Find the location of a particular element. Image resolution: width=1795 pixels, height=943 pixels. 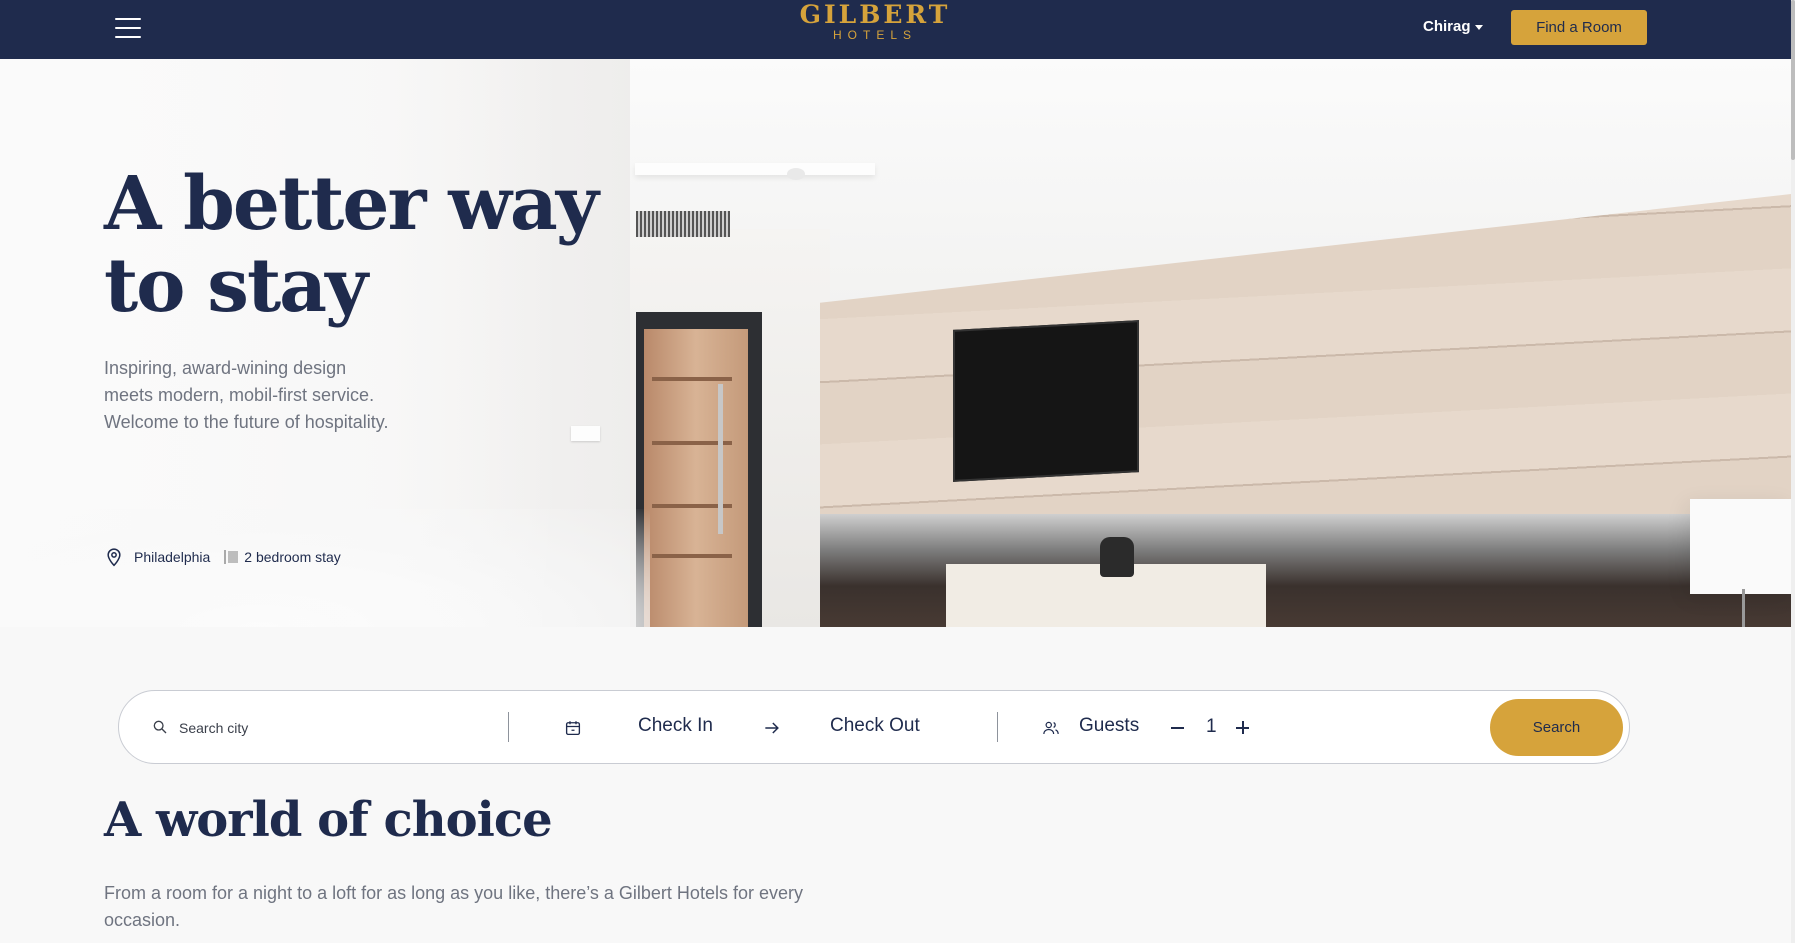

guest-count: 1 is located at coordinates (1211, 726).